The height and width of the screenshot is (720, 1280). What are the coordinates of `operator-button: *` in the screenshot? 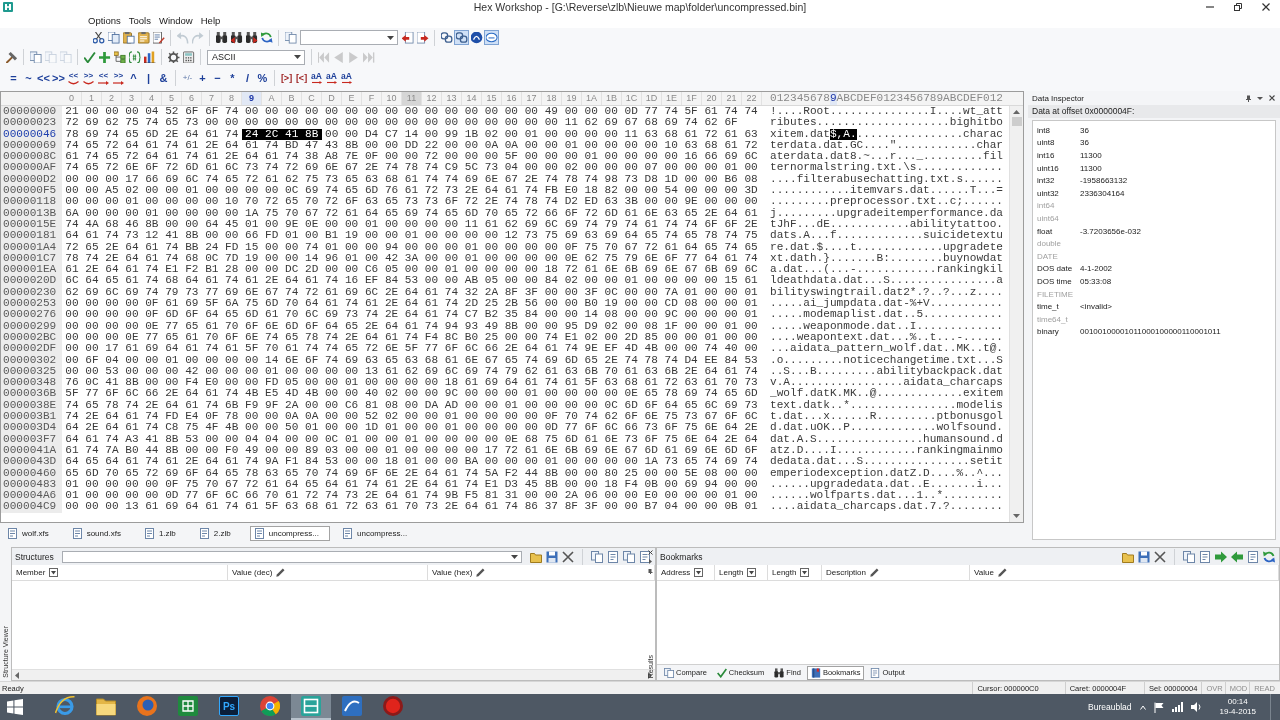 It's located at (232, 78).